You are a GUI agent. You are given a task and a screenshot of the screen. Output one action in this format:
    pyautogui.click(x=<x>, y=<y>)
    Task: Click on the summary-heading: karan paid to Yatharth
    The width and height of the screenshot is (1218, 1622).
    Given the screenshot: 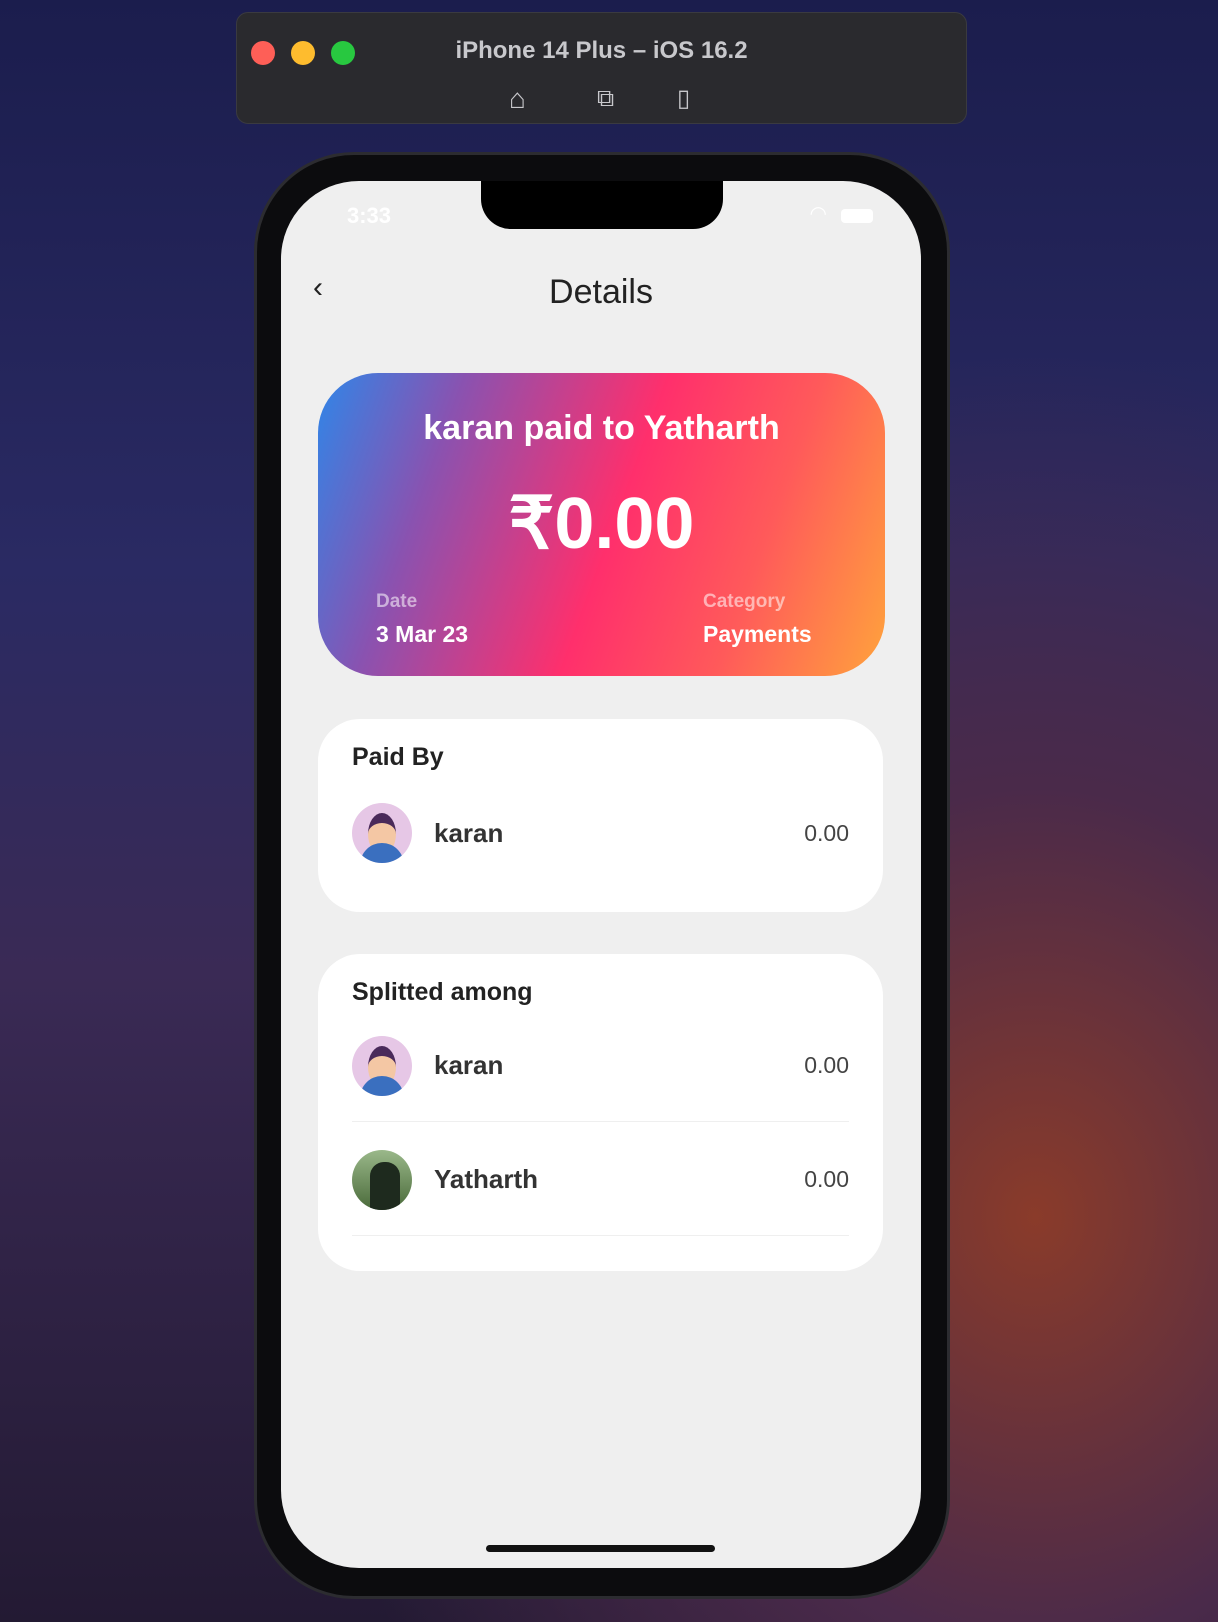 What is the action you would take?
    pyautogui.click(x=601, y=428)
    